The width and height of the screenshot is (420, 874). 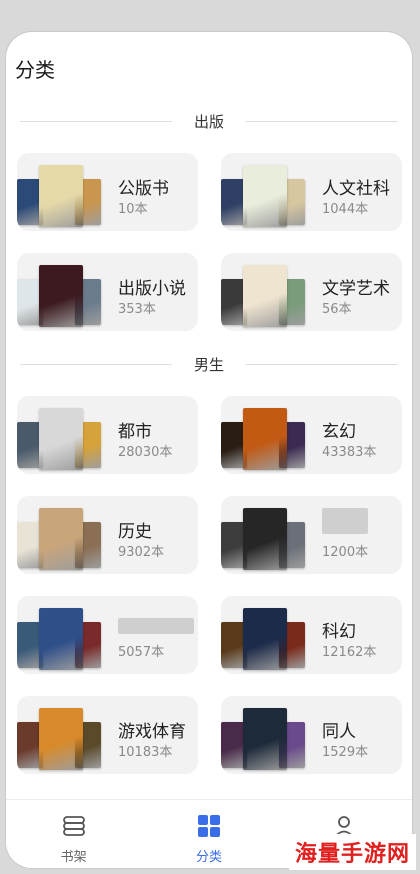 I want to click on category-card-blurred: 1200本, so click(x=311, y=535).